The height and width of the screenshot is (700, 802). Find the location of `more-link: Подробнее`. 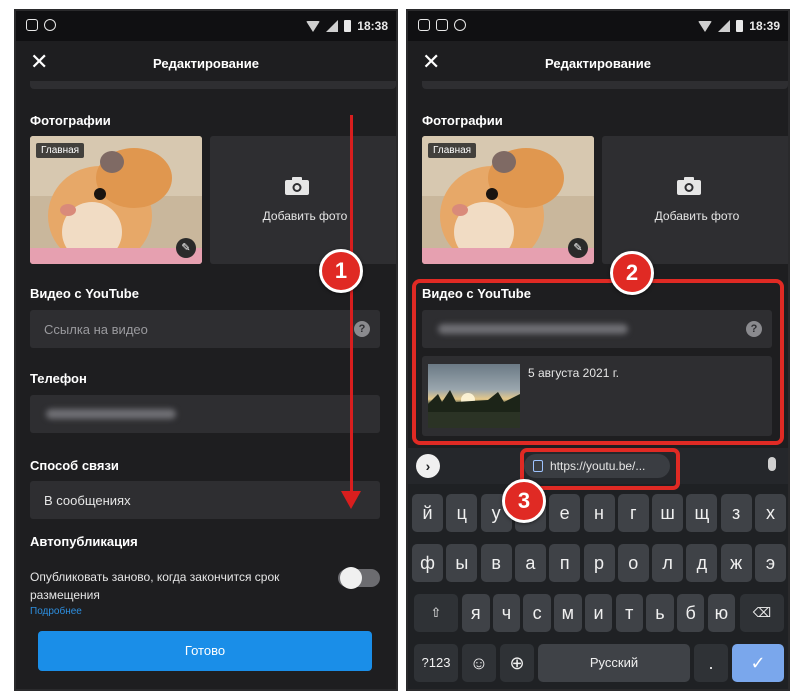

more-link: Подробнее is located at coordinates (56, 611).